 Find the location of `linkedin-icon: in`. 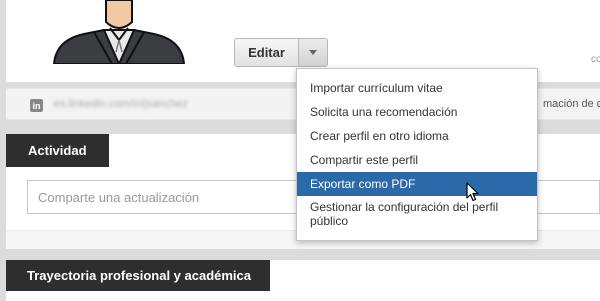

linkedin-icon: in is located at coordinates (36, 105).